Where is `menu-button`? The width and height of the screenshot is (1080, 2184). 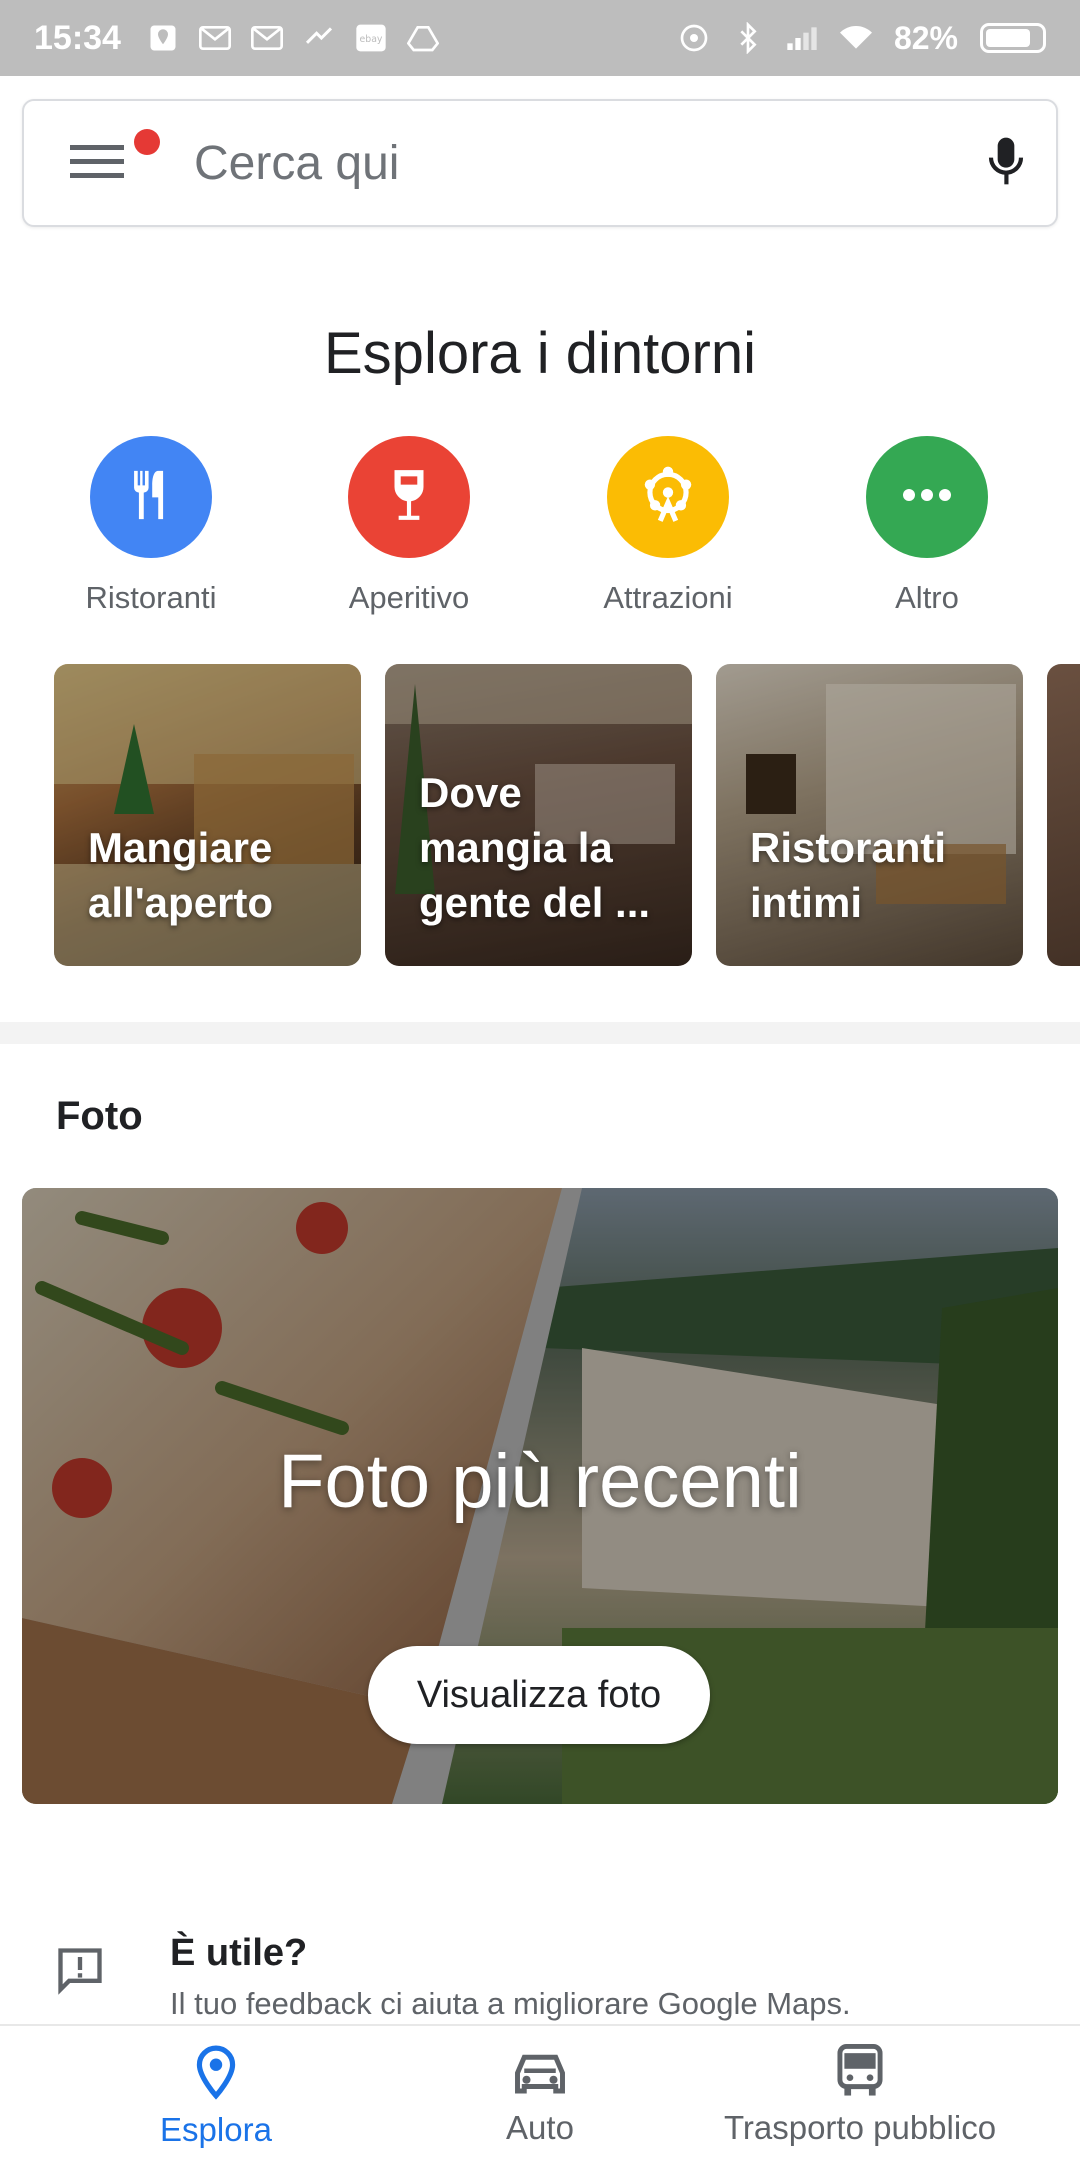 menu-button is located at coordinates (101, 163).